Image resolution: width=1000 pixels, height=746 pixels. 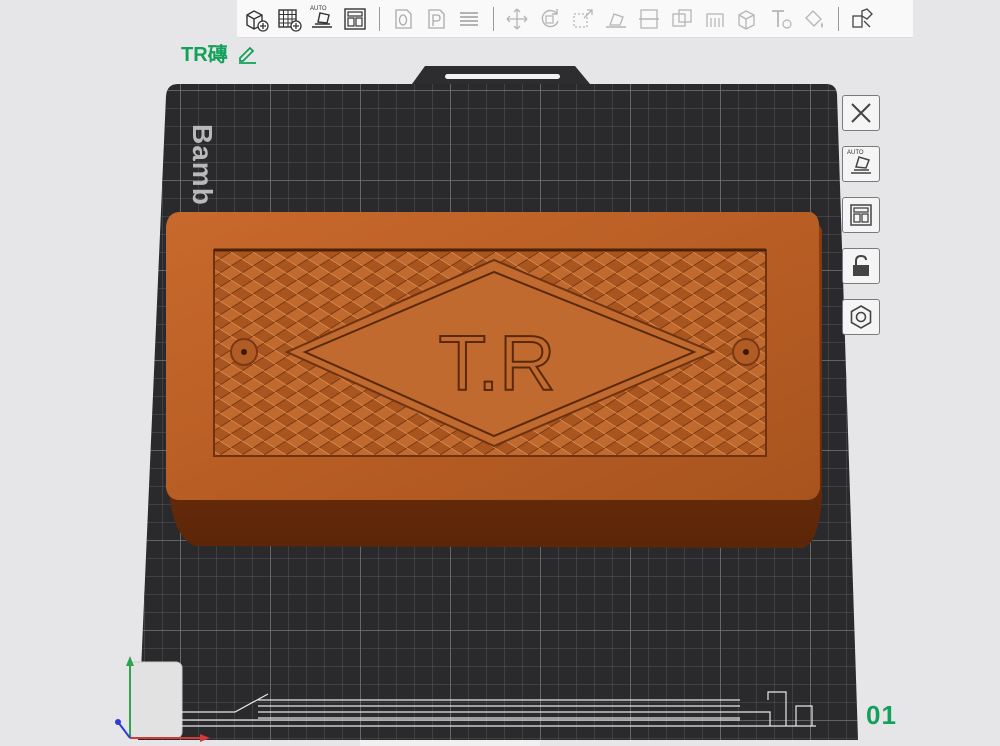 I want to click on boolean-icon, so click(x=682, y=19).